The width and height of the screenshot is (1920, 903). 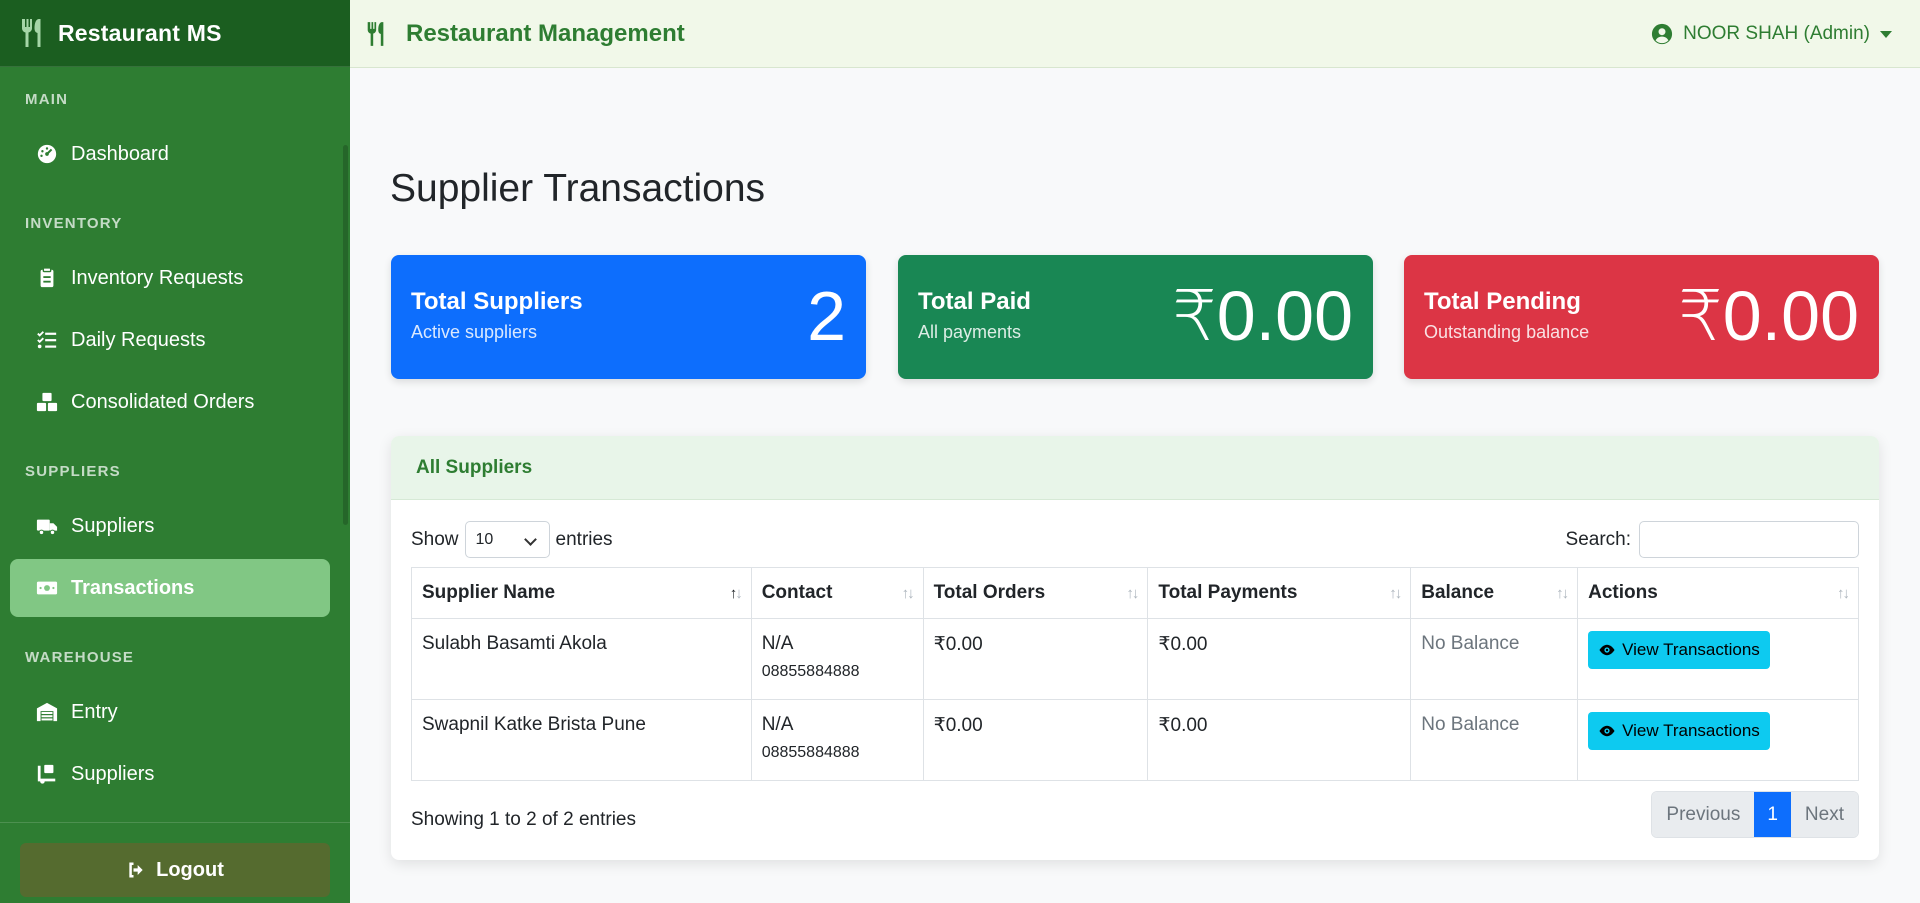 What do you see at coordinates (47, 526) in the screenshot?
I see `truck-icon` at bounding box center [47, 526].